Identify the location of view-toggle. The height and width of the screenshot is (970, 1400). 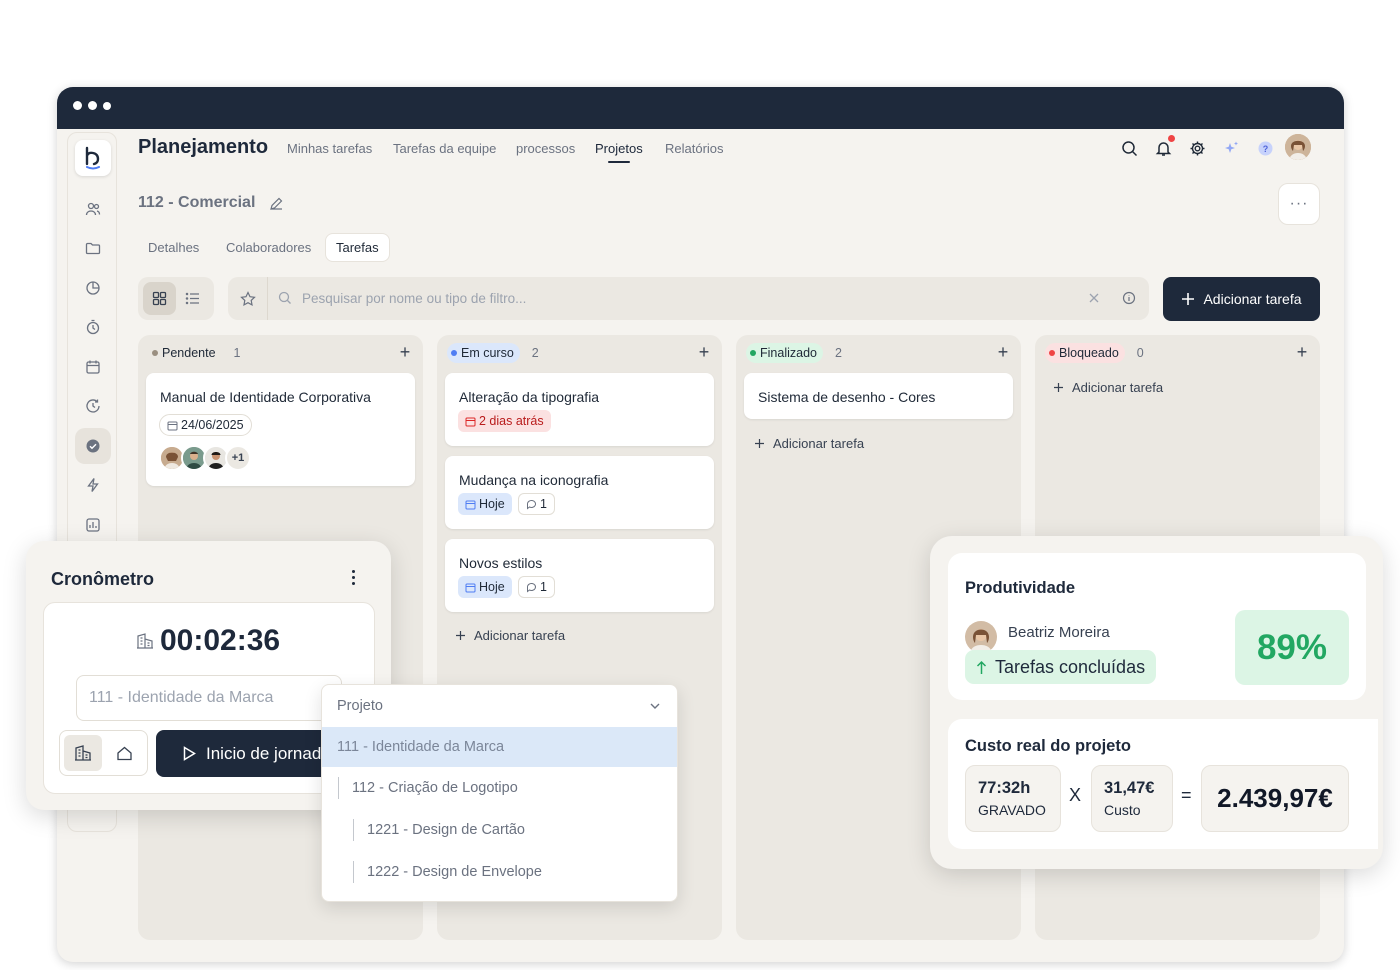
(176, 298).